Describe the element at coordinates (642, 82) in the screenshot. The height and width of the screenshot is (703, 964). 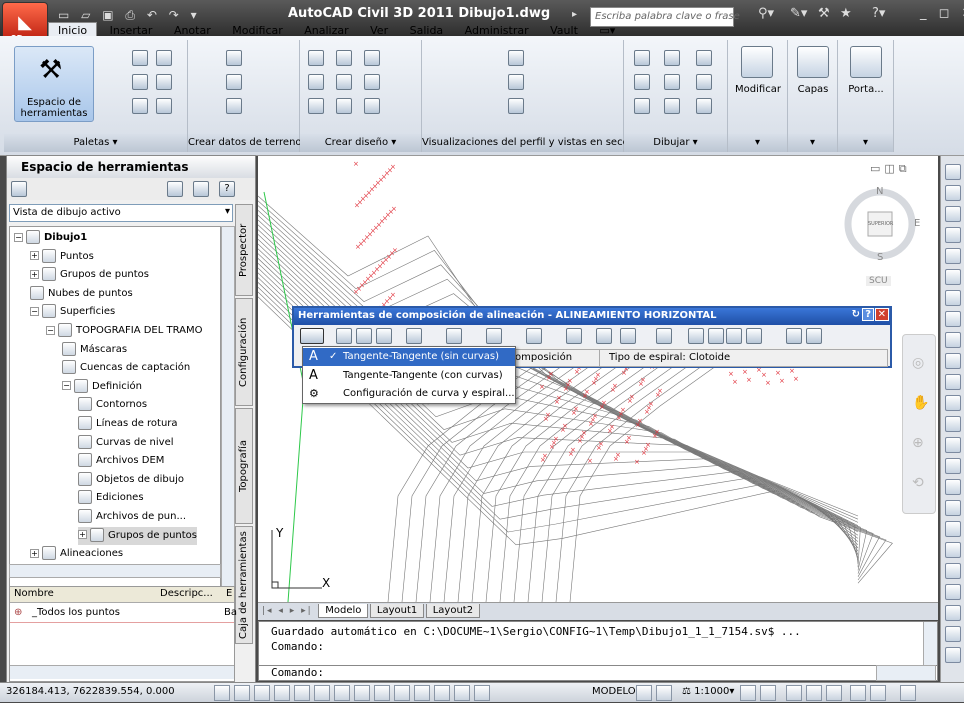
I see `multiline-icon` at that location.